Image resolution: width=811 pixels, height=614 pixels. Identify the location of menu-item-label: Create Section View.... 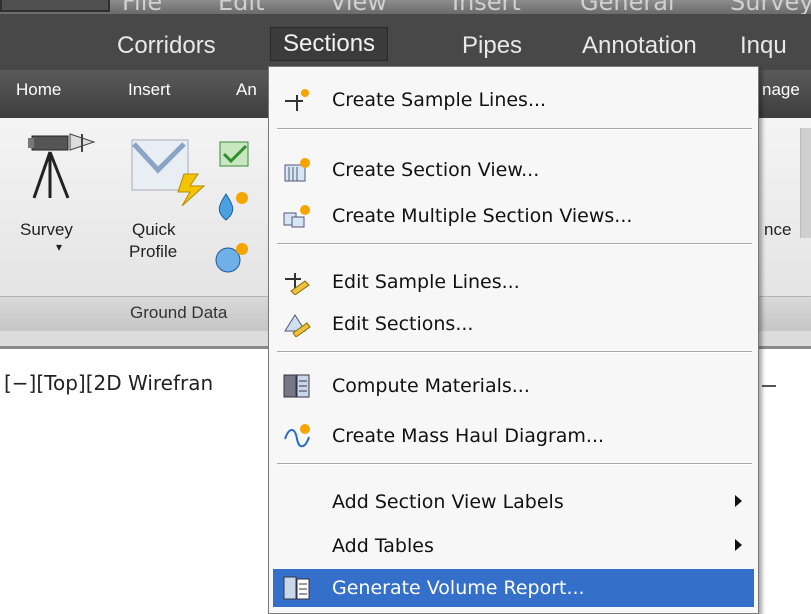
(436, 170).